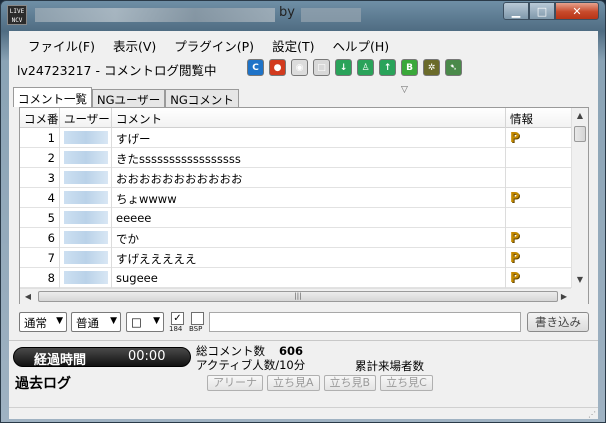 The image size is (606, 423). Describe the element at coordinates (230, 351) in the screenshot. I see `total-comments-label: 総コメント数` at that location.